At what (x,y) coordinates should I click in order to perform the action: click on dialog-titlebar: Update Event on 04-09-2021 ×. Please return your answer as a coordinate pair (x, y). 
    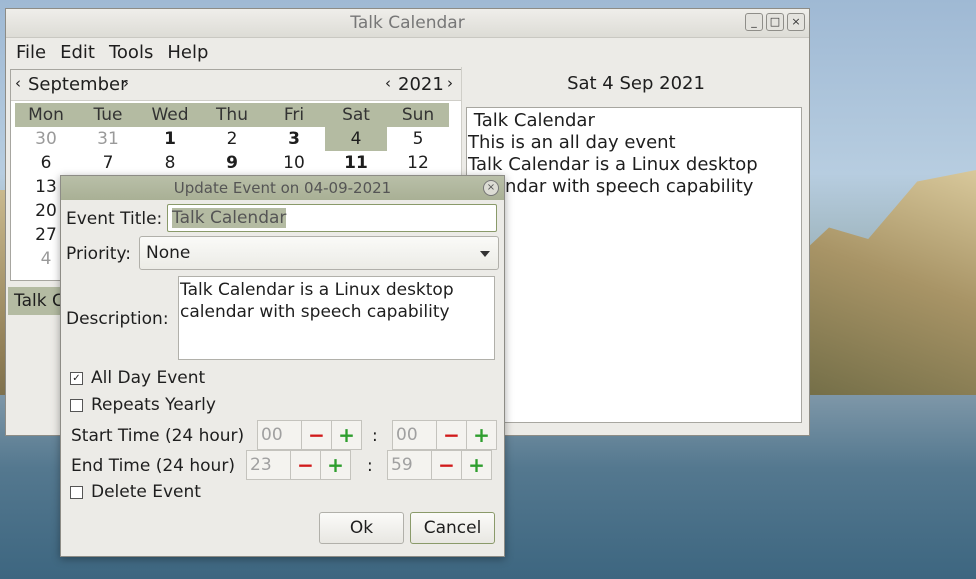
    Looking at the image, I should click on (282, 188).